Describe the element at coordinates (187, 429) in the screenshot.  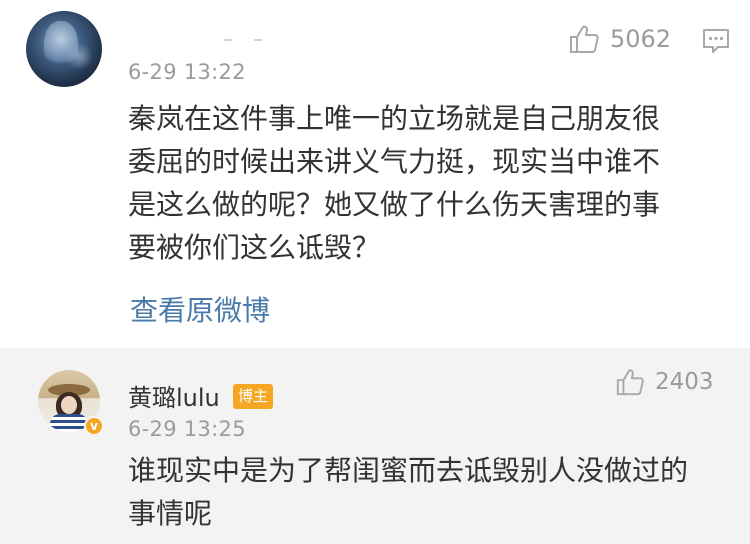
I see `reply-timestamp: 6-29 13:25` at that location.